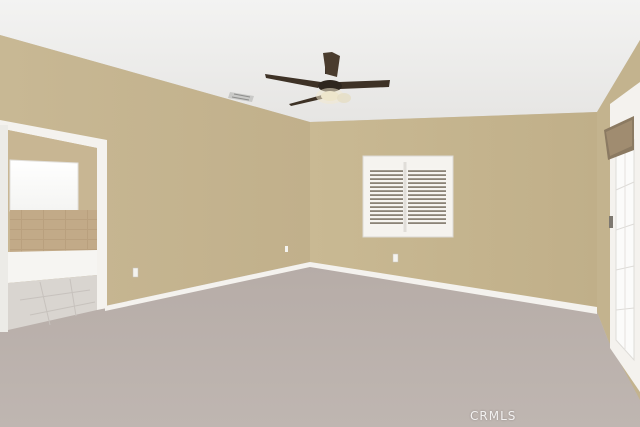  I want to click on watermark: CRMLS, so click(493, 416).